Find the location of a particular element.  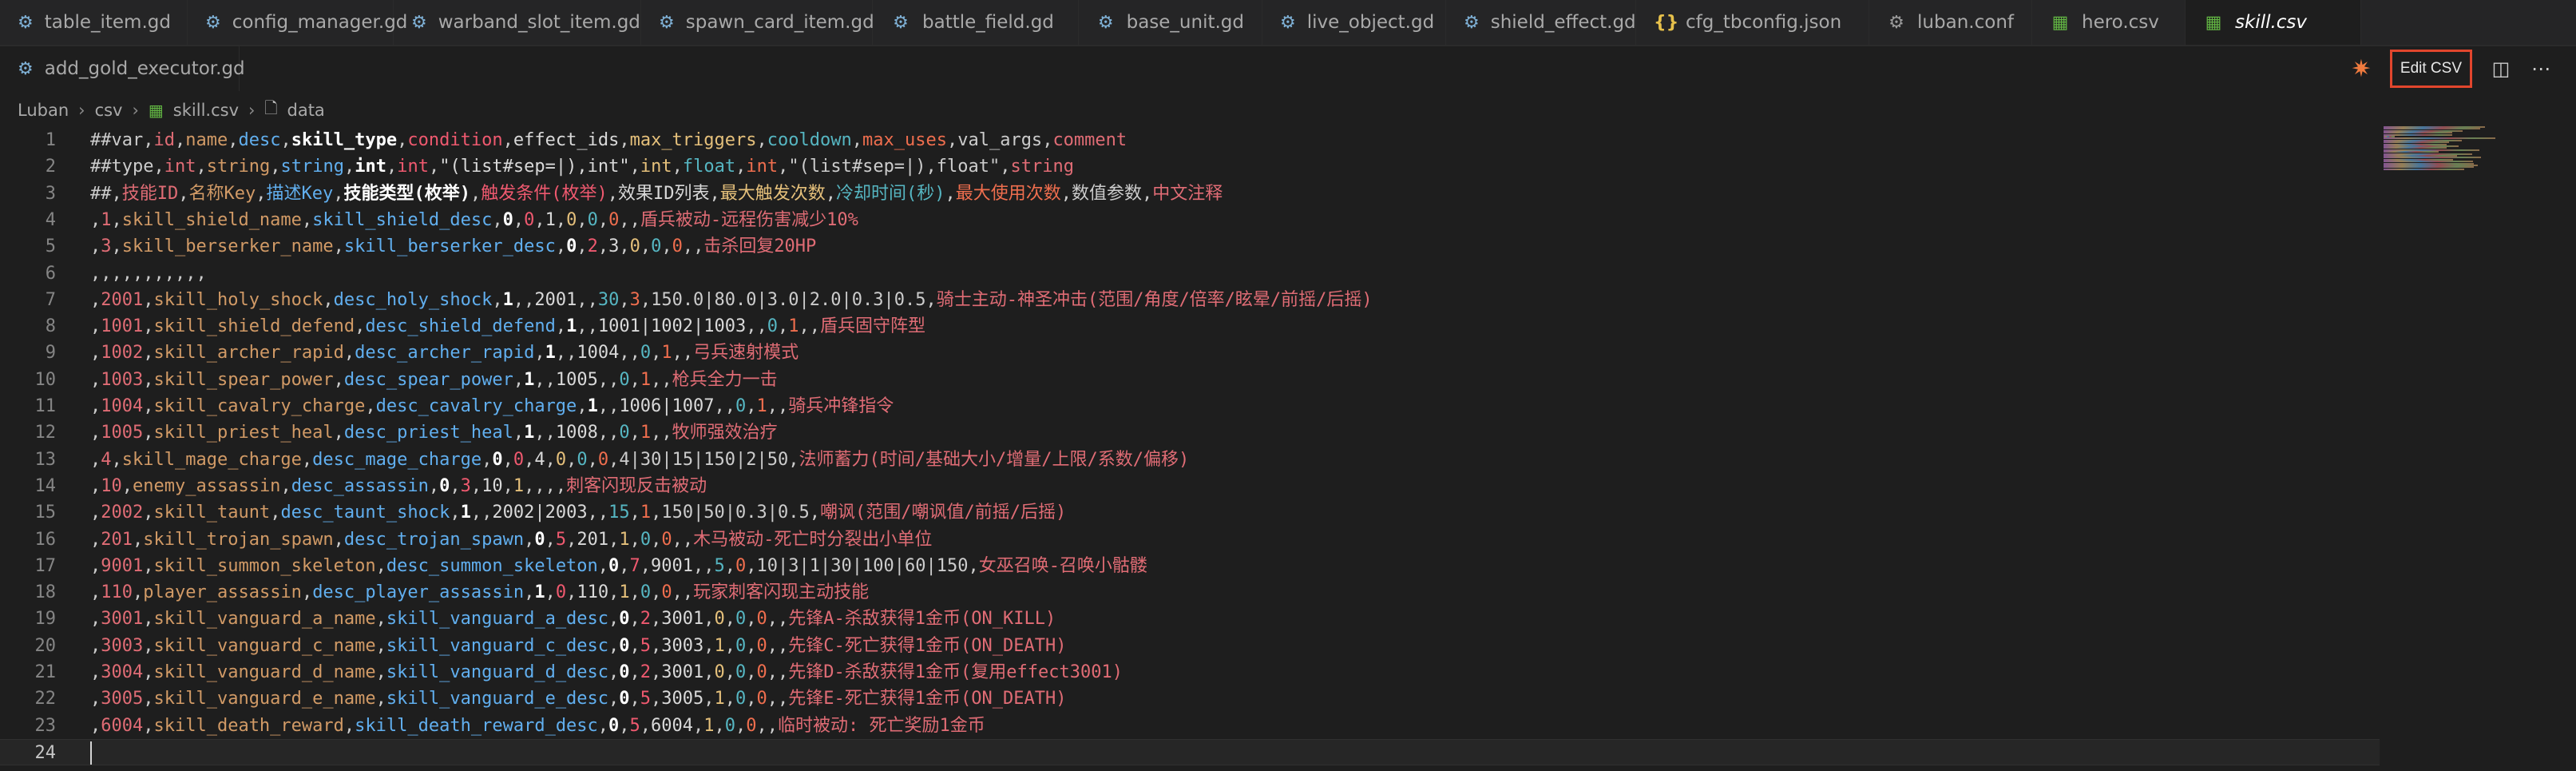

csv-cell: 盾兵固守阵型 is located at coordinates (873, 326).